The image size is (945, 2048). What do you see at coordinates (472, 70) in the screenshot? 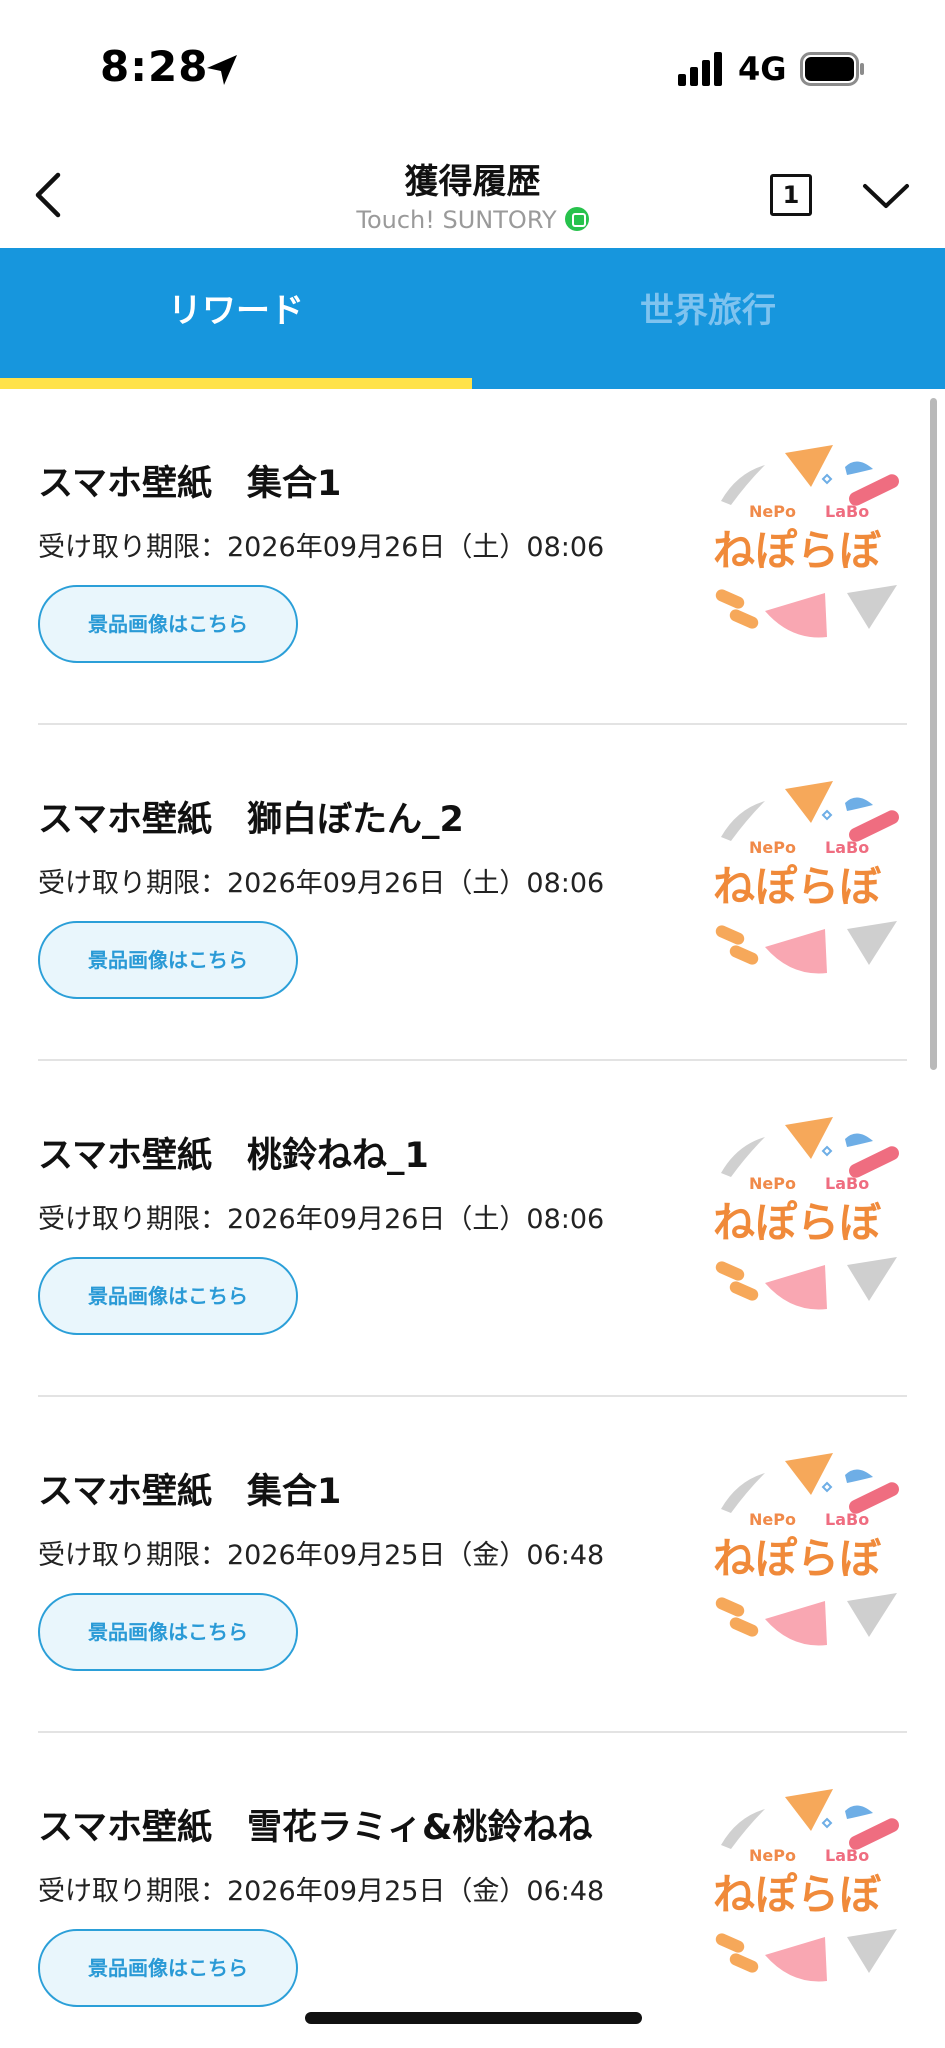
I see `status-bar: 8:28 4G` at bounding box center [472, 70].